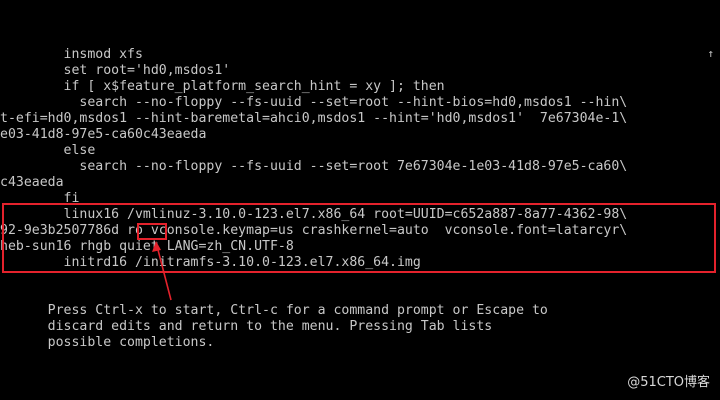 Image resolution: width=720 pixels, height=400 pixels. What do you see at coordinates (152, 231) in the screenshot?
I see `ro-token-highlight-box` at bounding box center [152, 231].